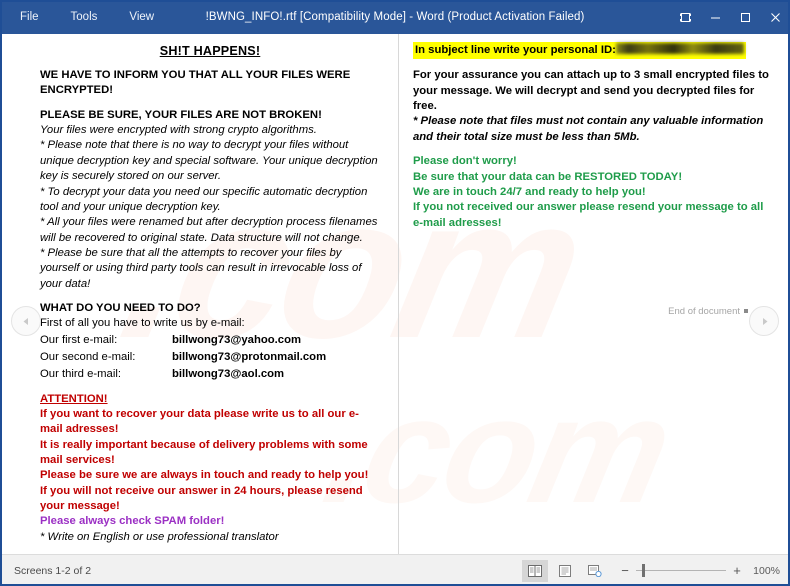 The height and width of the screenshot is (586, 790). Describe the element at coordinates (395, 570) in the screenshot. I see `status-bar: Screens 1-2 of 2 − + 100%` at that location.